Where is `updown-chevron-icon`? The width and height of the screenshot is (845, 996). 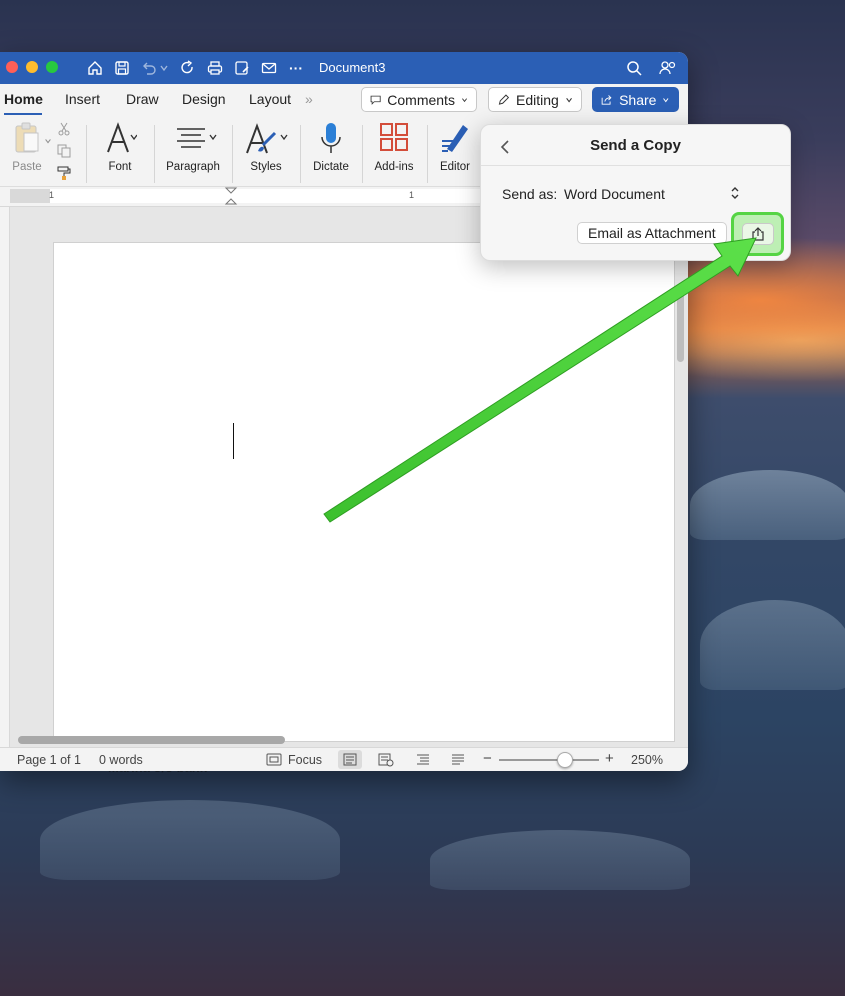 updown-chevron-icon is located at coordinates (735, 193).